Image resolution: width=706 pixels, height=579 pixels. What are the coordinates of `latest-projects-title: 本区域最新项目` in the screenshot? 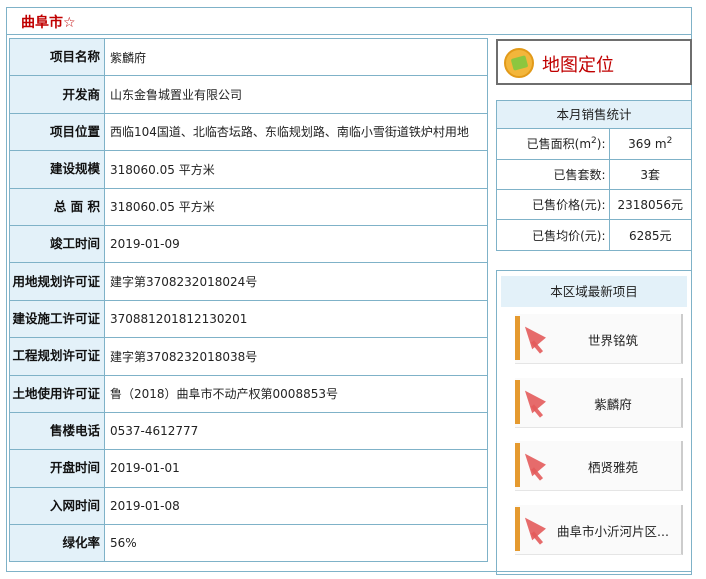 It's located at (594, 291).